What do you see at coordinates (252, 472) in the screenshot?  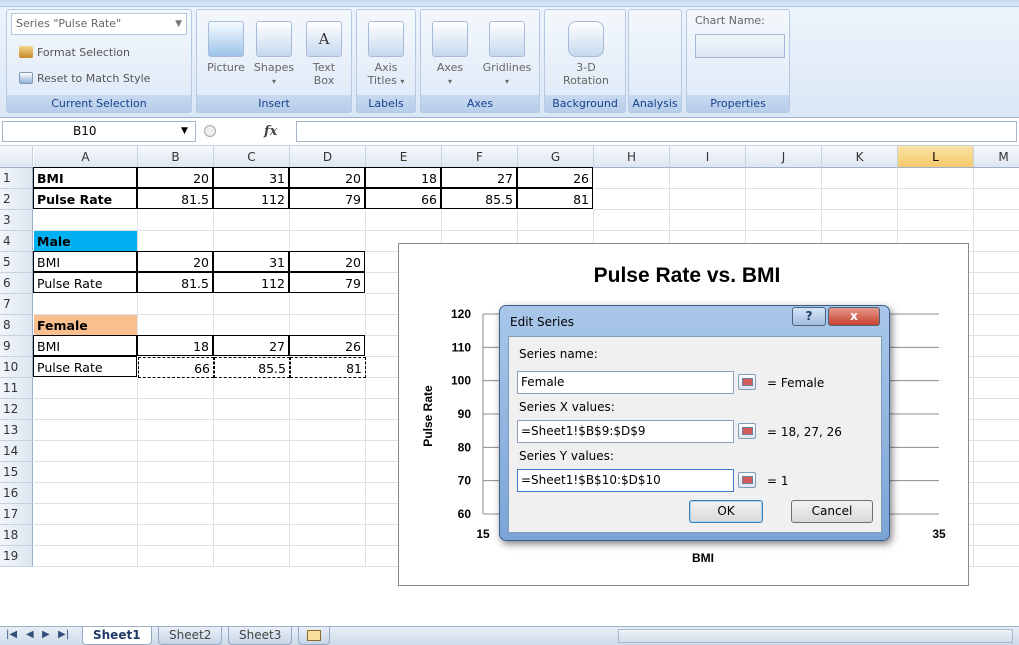 I see `cell-c15` at bounding box center [252, 472].